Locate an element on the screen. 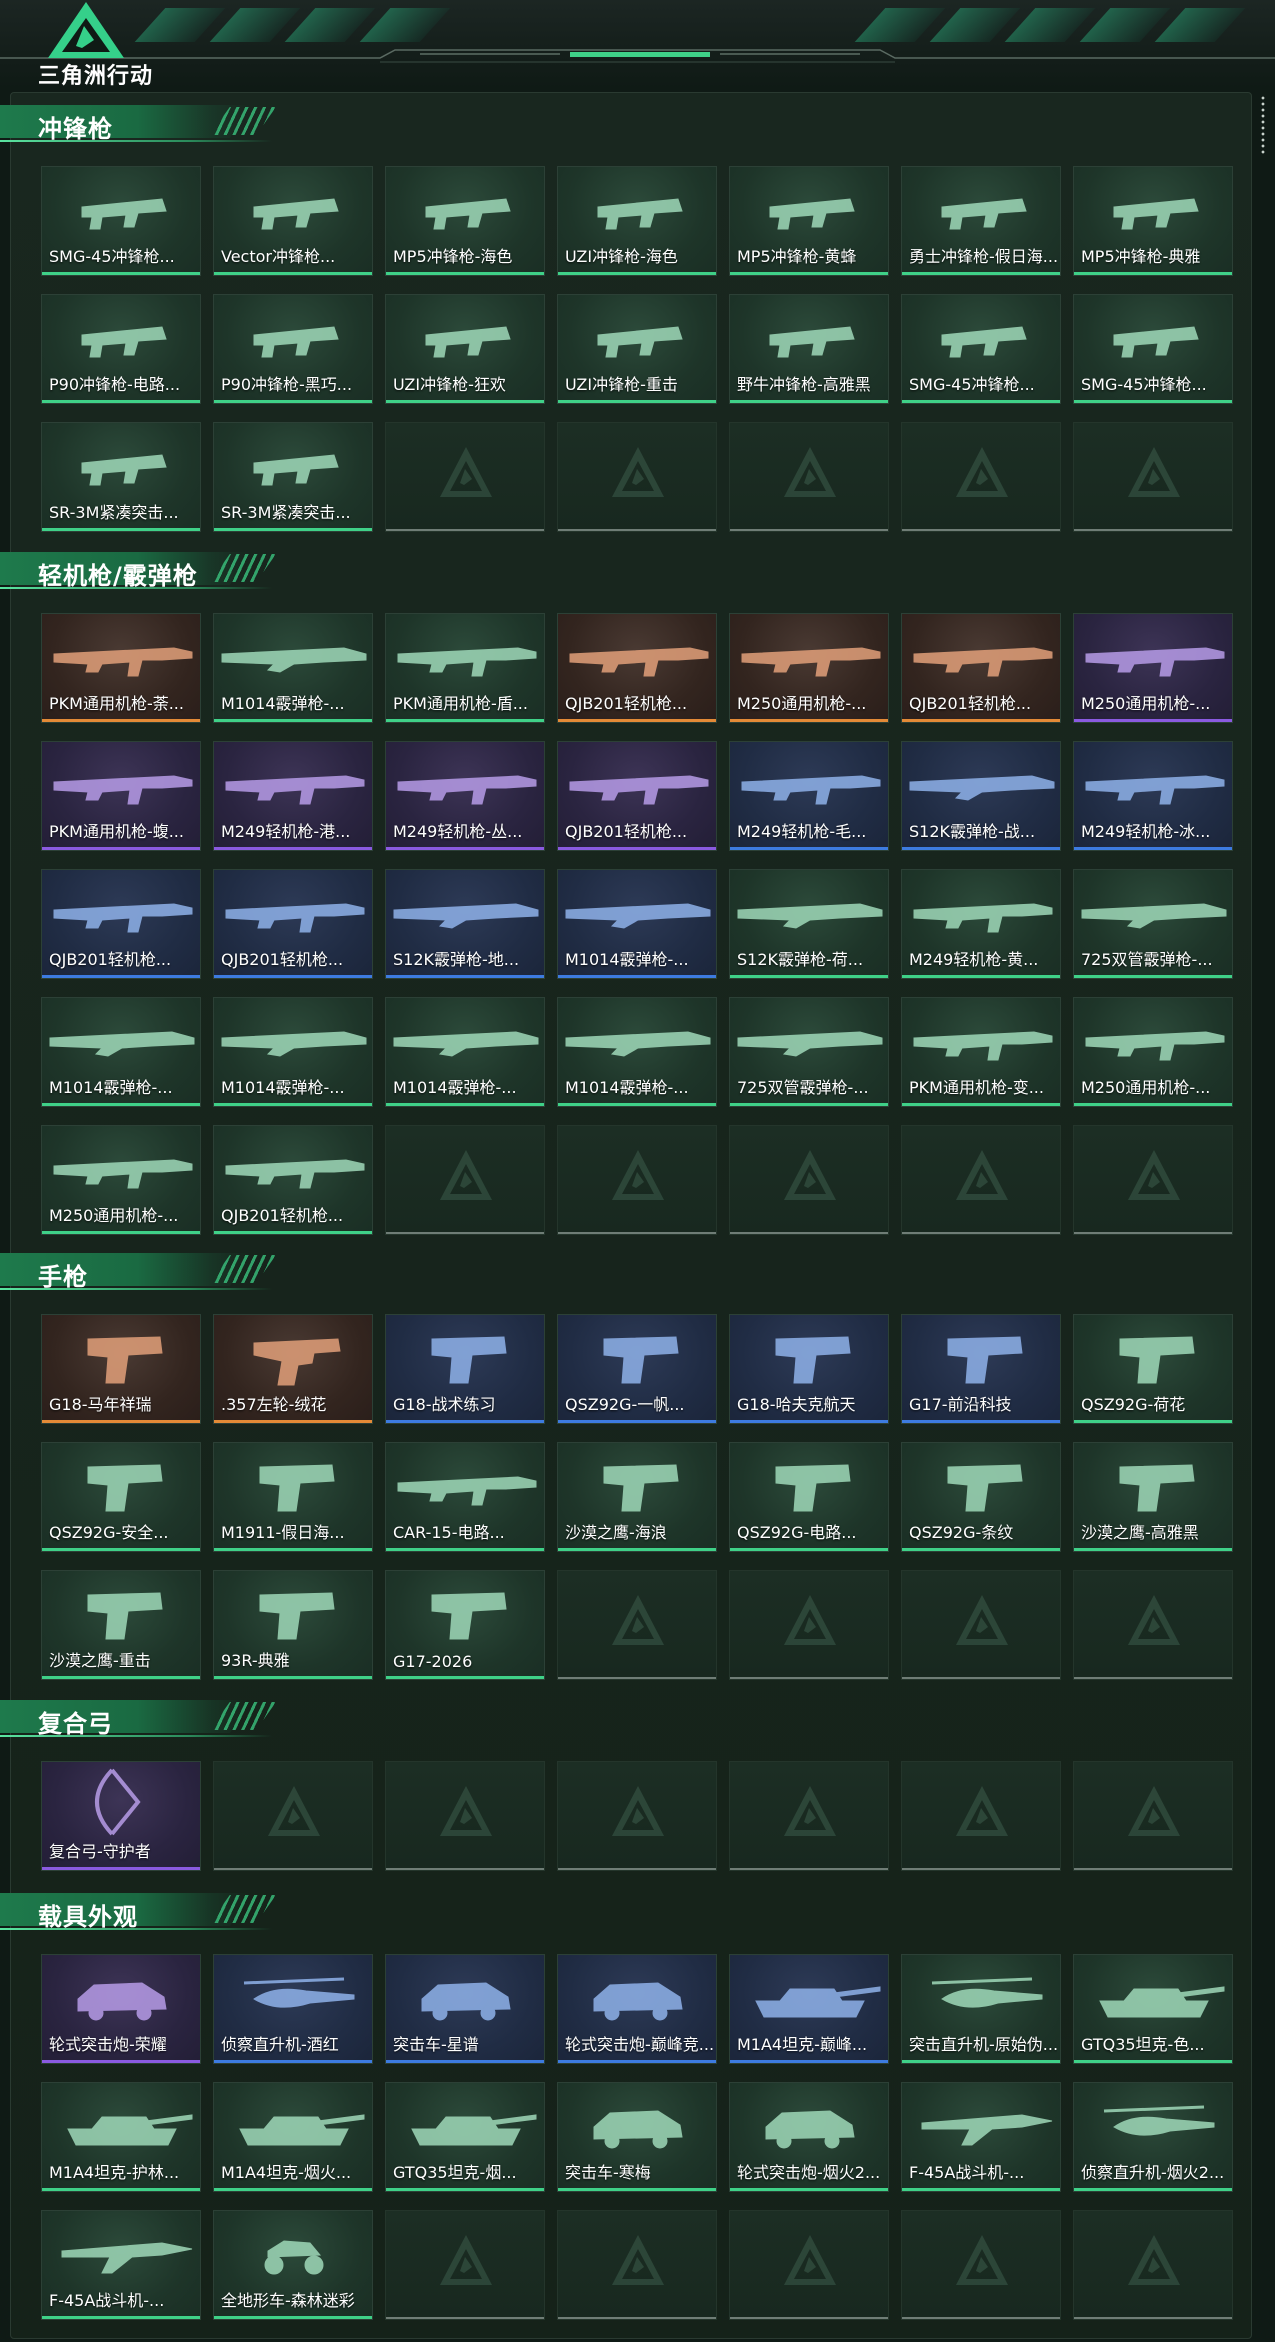  item-card: 沙漠之鹰-重击 is located at coordinates (121, 1625).